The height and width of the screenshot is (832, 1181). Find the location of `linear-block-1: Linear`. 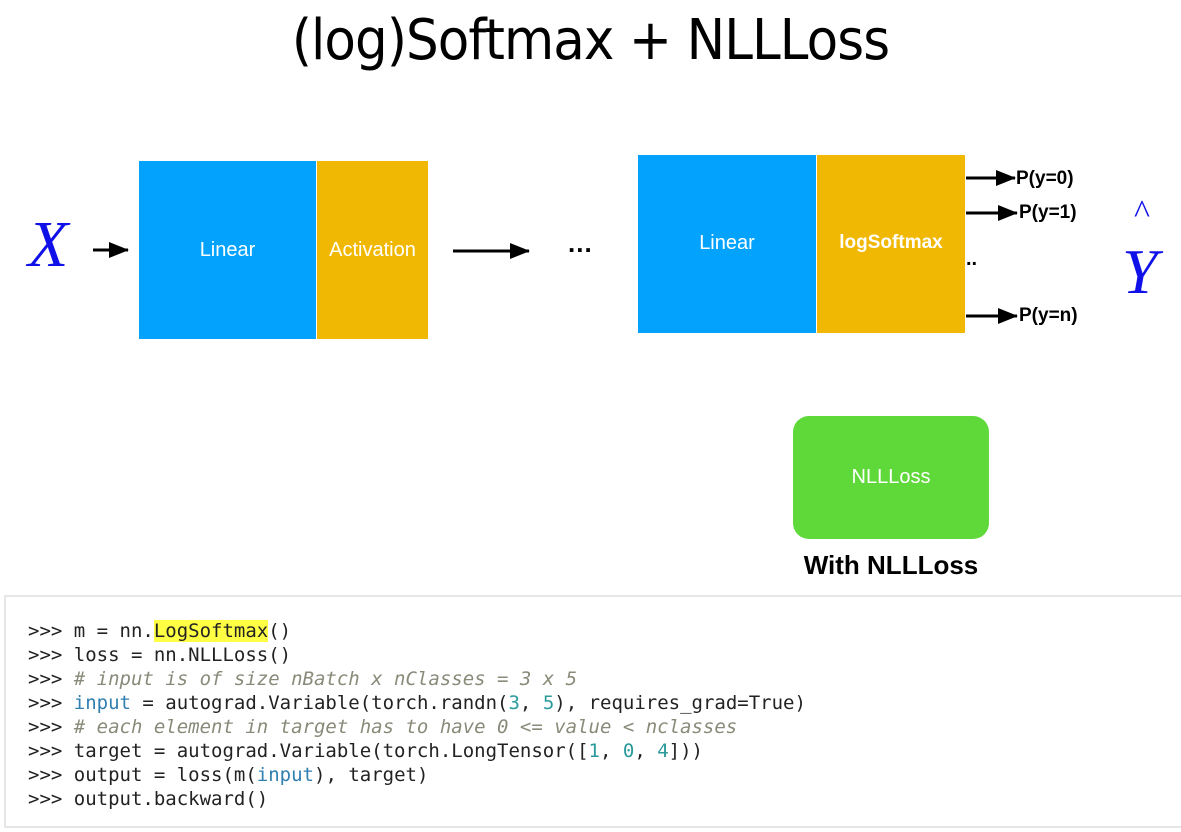

linear-block-1: Linear is located at coordinates (227, 250).